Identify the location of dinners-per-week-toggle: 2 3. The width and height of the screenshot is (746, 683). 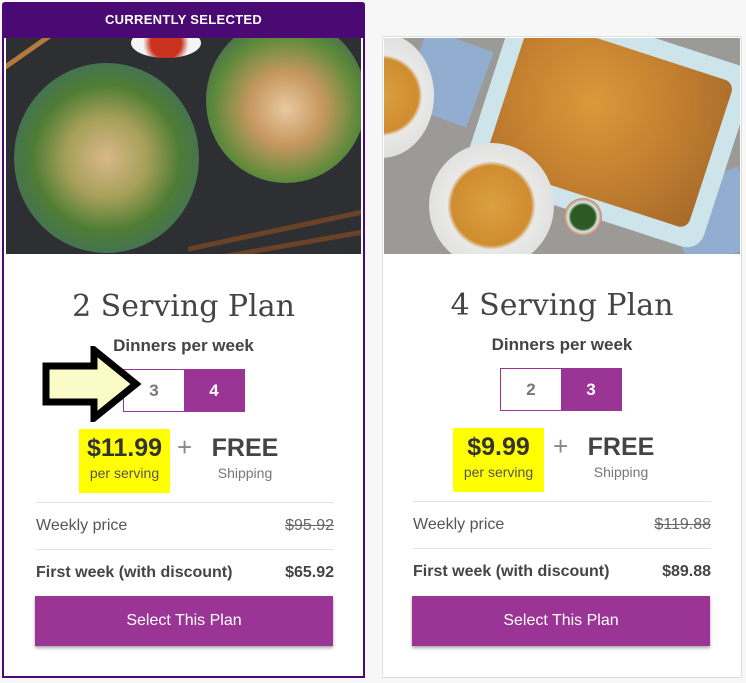
(561, 389).